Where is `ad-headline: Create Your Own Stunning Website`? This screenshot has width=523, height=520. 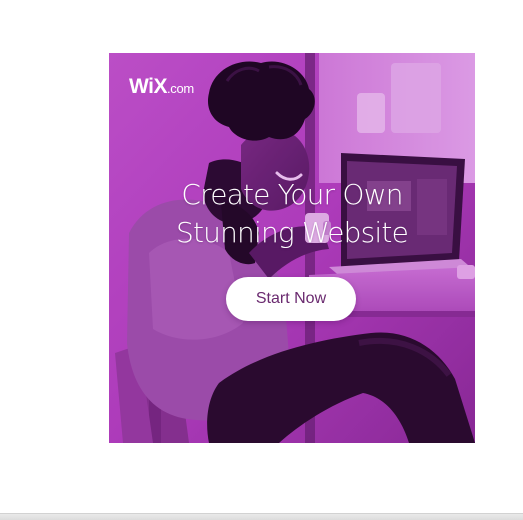 ad-headline: Create Your Own Stunning Website is located at coordinates (292, 214).